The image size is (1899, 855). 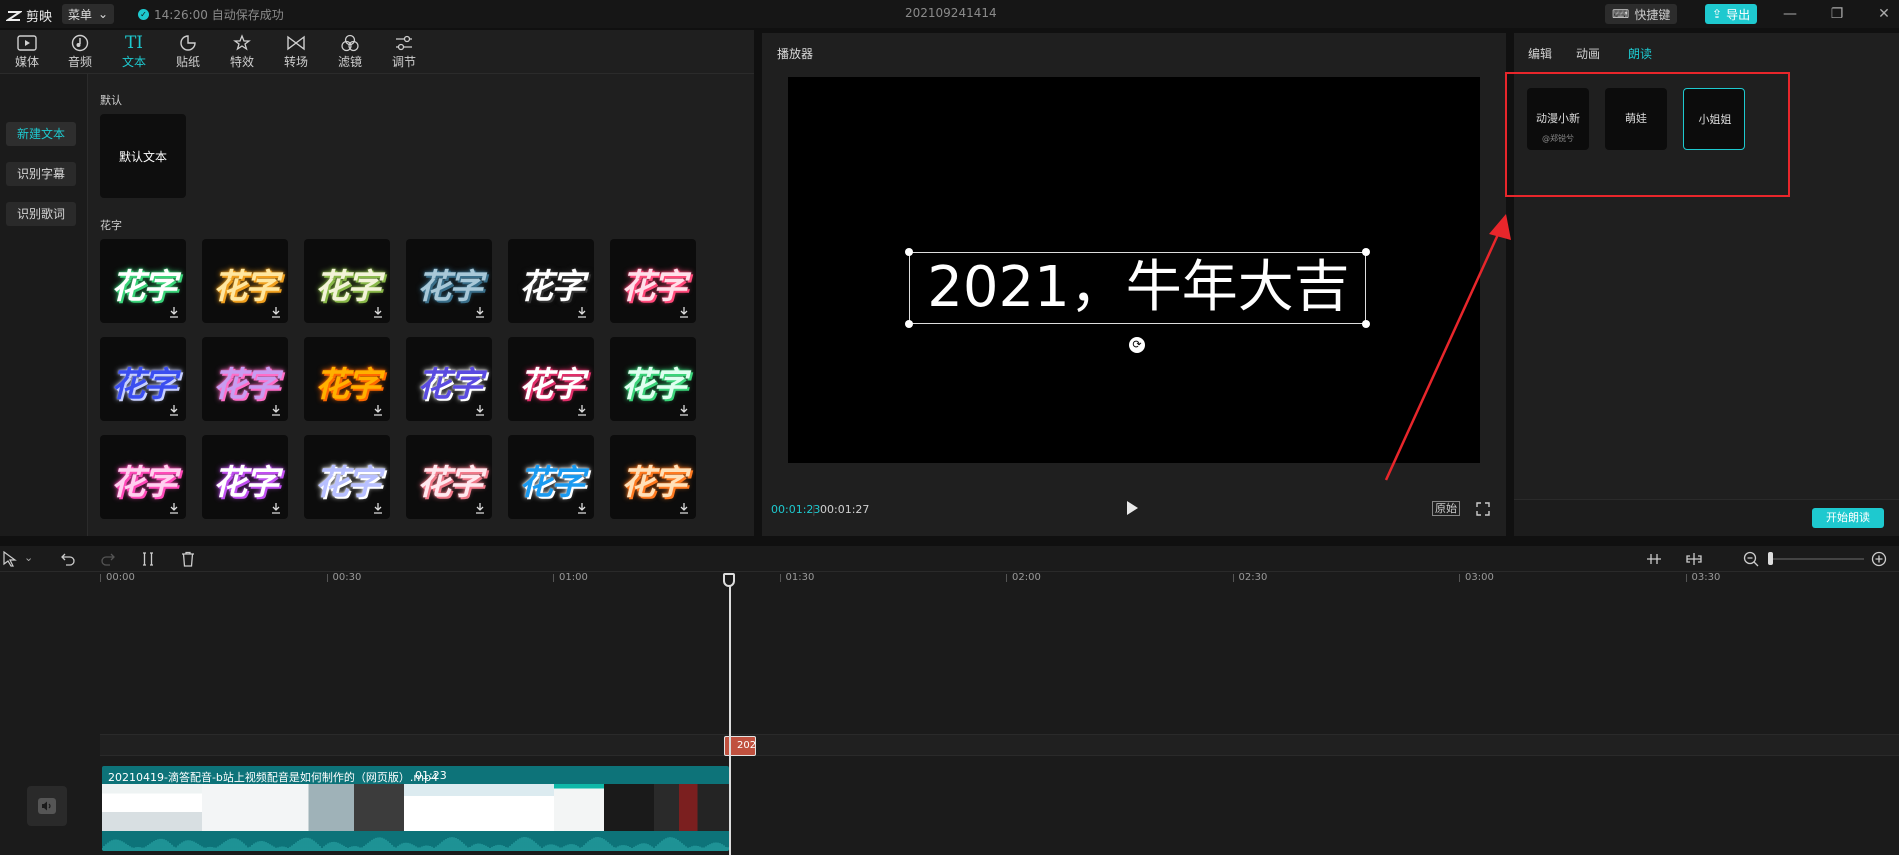 I want to click on minimize-icon: —, so click(x=1790, y=14).